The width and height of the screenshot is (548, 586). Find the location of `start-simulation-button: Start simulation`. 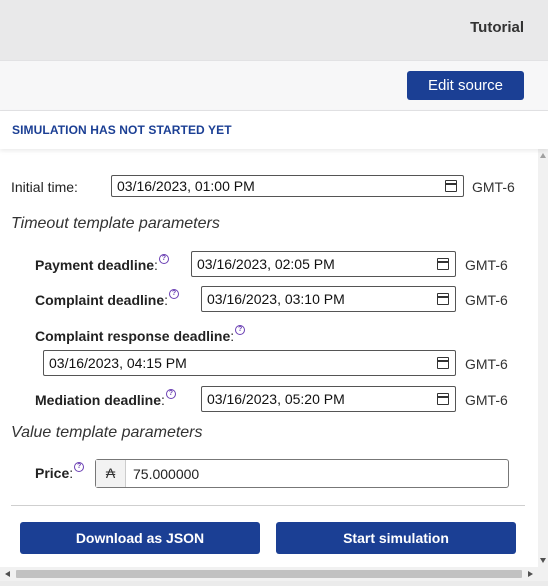

start-simulation-button: Start simulation is located at coordinates (396, 538).